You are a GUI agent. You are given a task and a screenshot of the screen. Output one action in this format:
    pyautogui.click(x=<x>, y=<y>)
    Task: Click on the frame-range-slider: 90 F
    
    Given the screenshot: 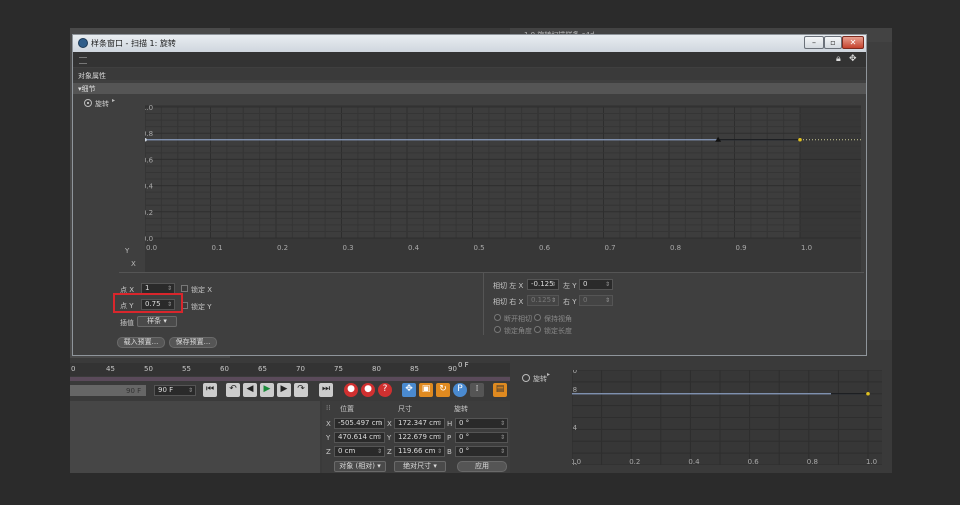 What is the action you would take?
    pyautogui.click(x=108, y=390)
    